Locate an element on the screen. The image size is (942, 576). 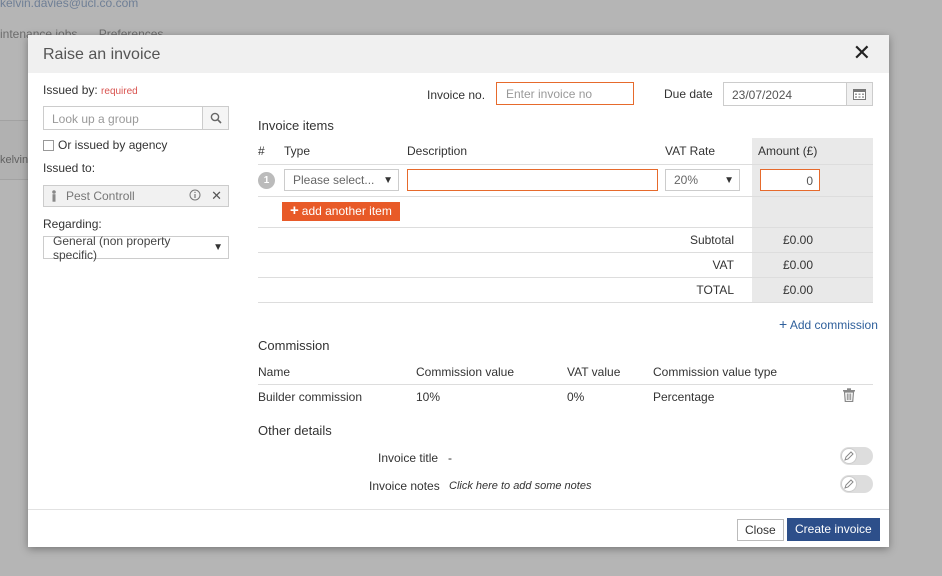
comm-delete-cell is located at coordinates (858, 396).